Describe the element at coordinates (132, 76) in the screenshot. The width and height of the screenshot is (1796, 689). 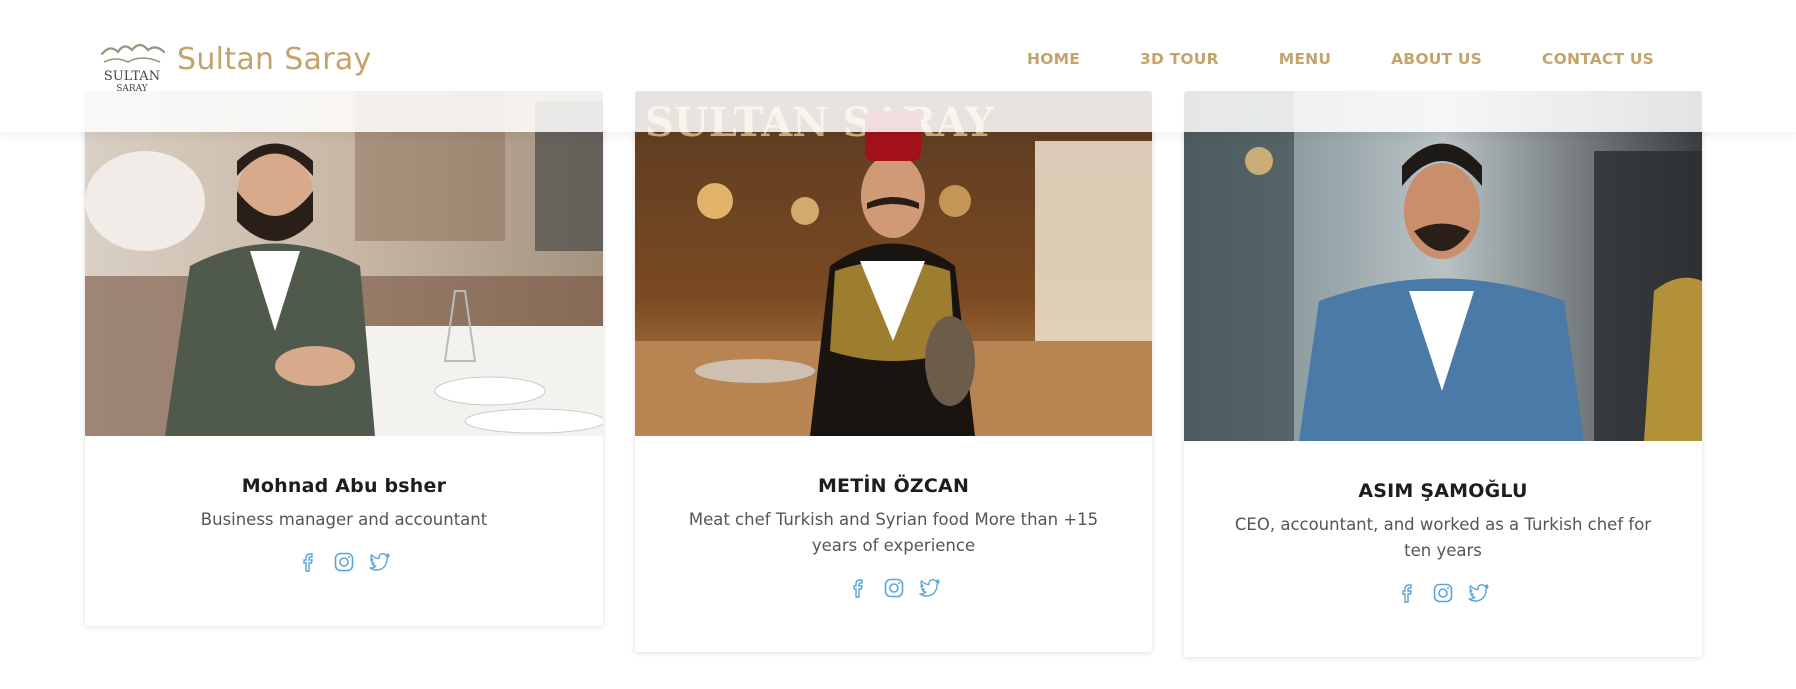
I see `logo-text-top: SULTAN` at that location.